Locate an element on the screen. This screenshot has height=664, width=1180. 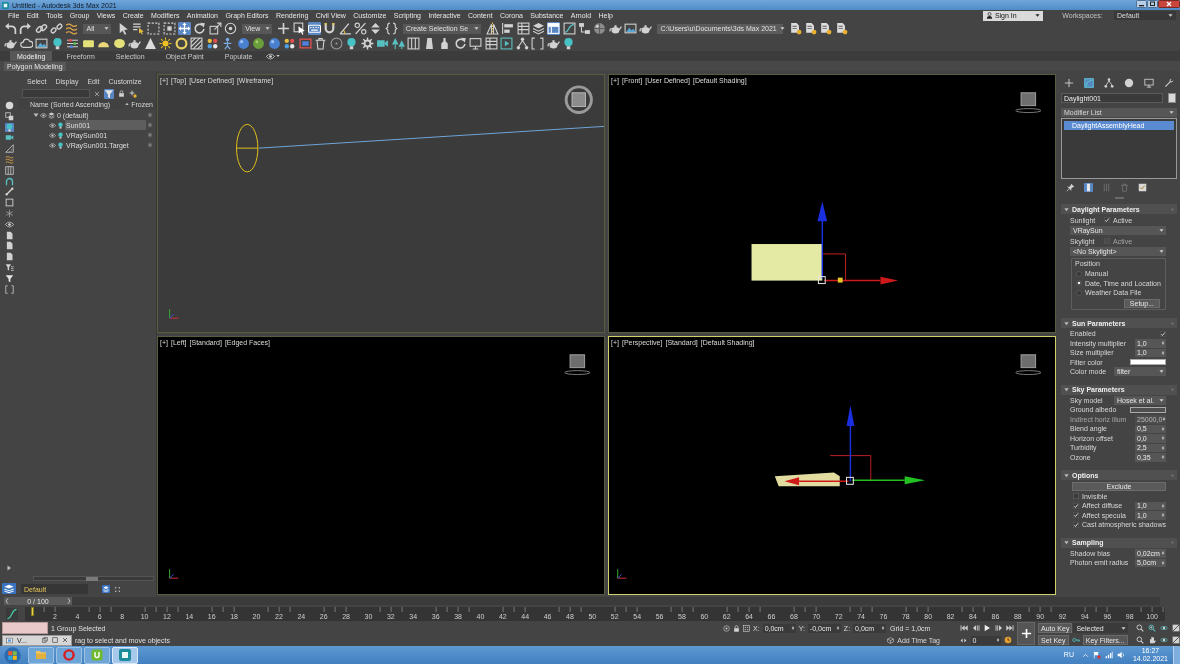
frame-indicator is located at coordinates (32, 611).